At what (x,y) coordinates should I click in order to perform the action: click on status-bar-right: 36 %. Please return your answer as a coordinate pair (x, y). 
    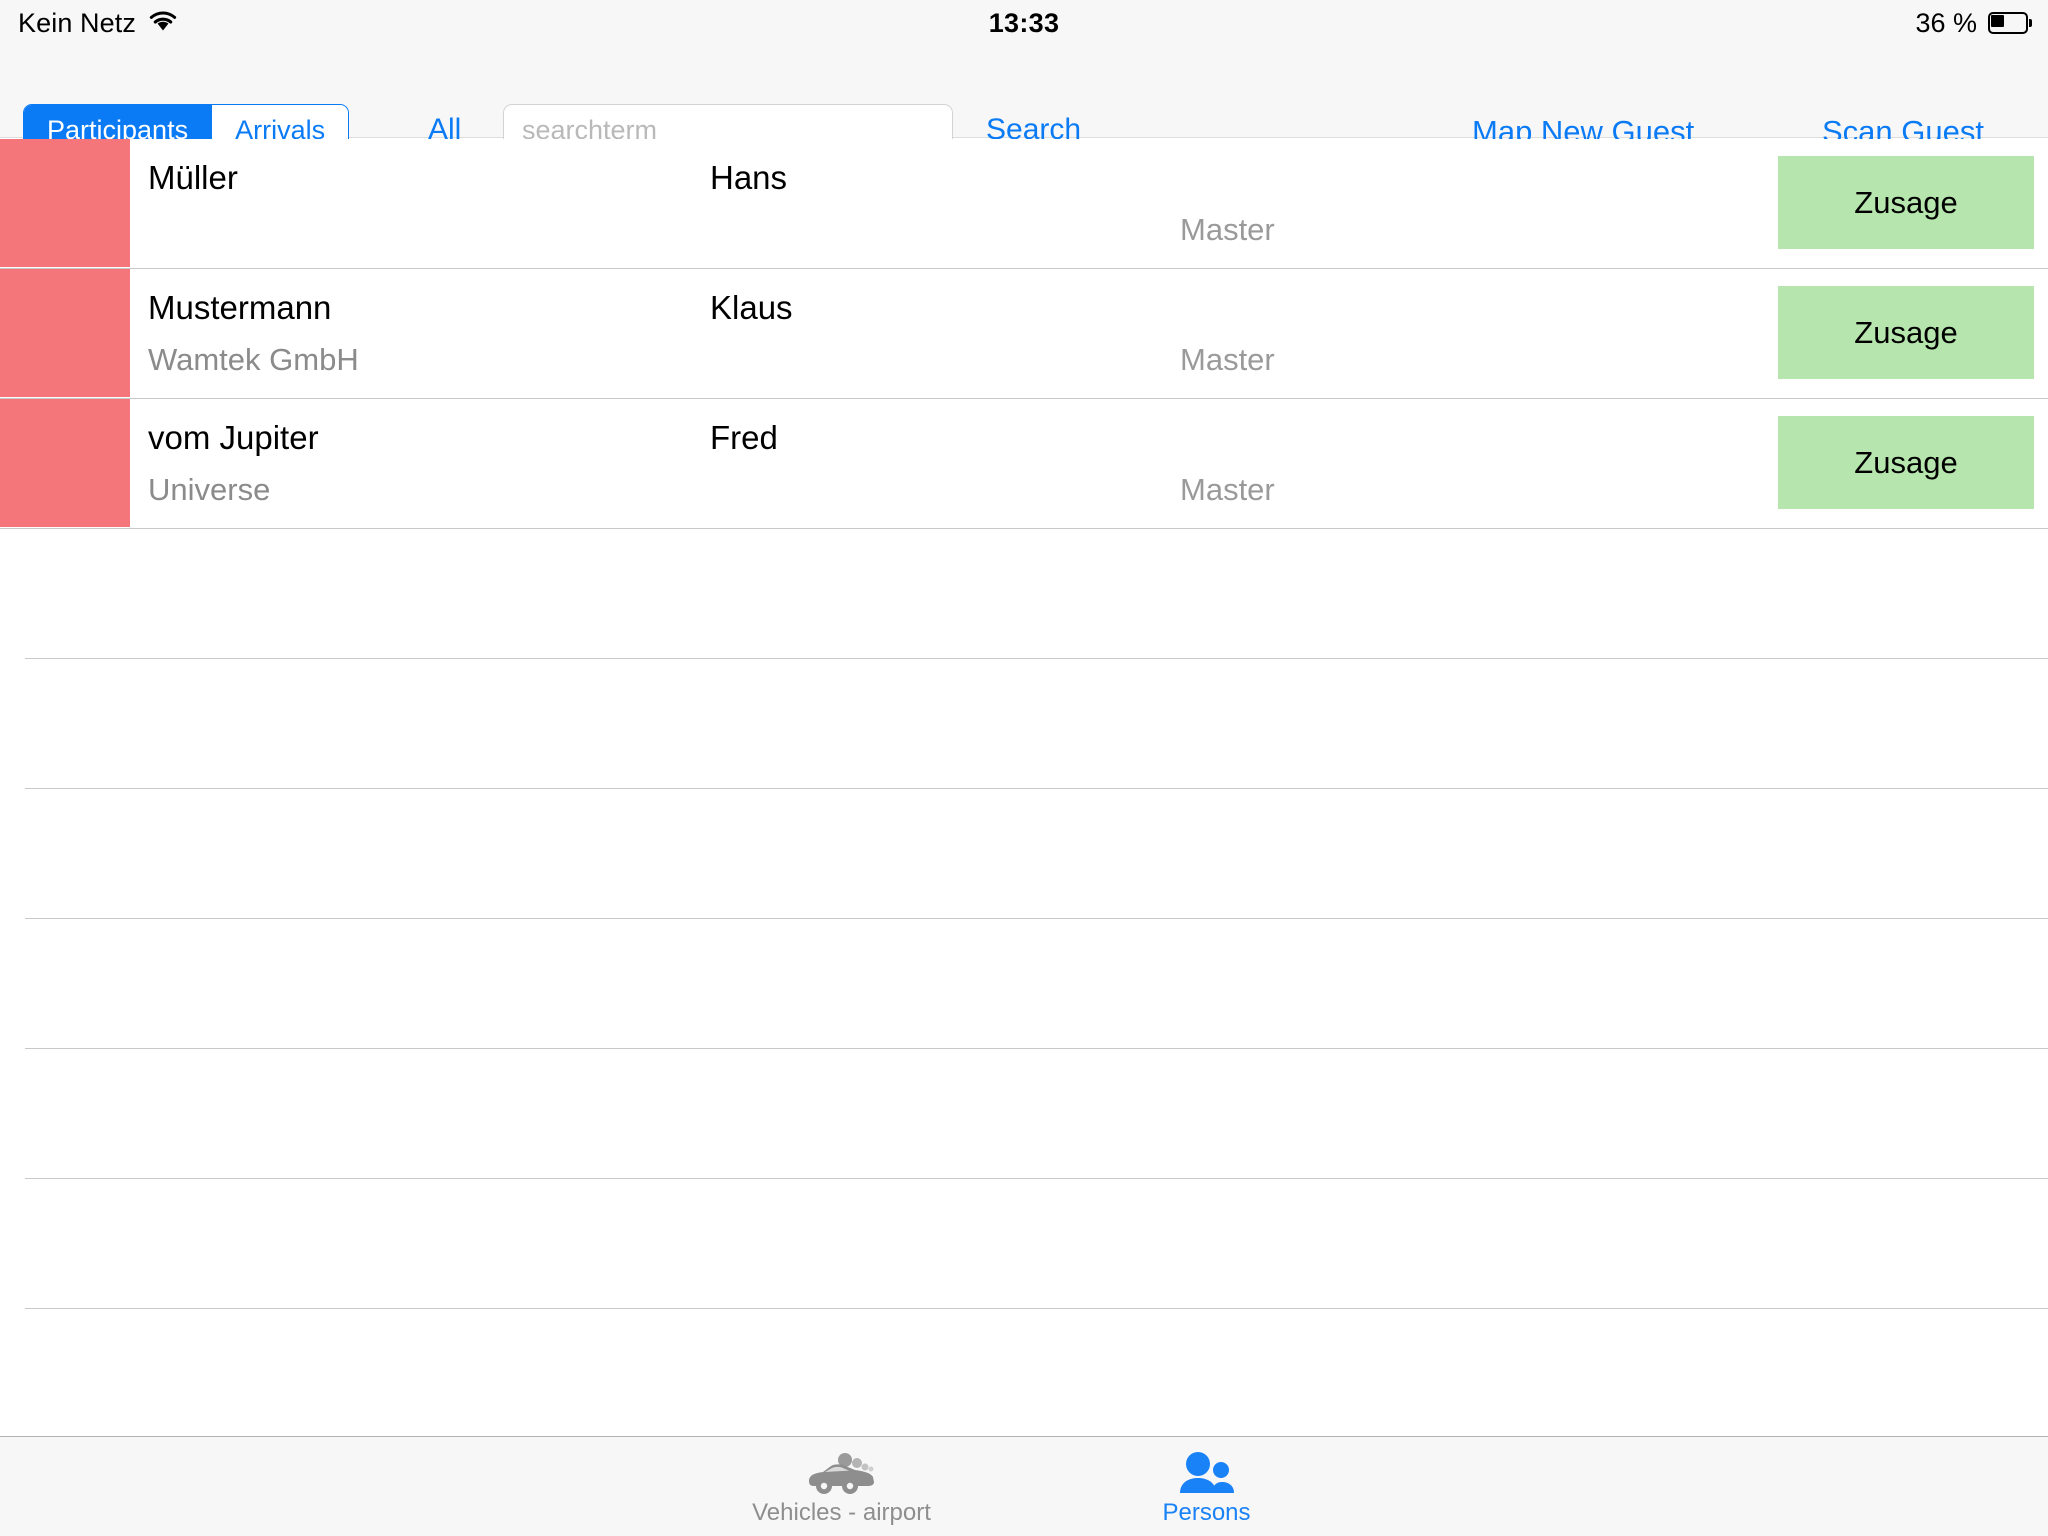
    Looking at the image, I should click on (1973, 23).